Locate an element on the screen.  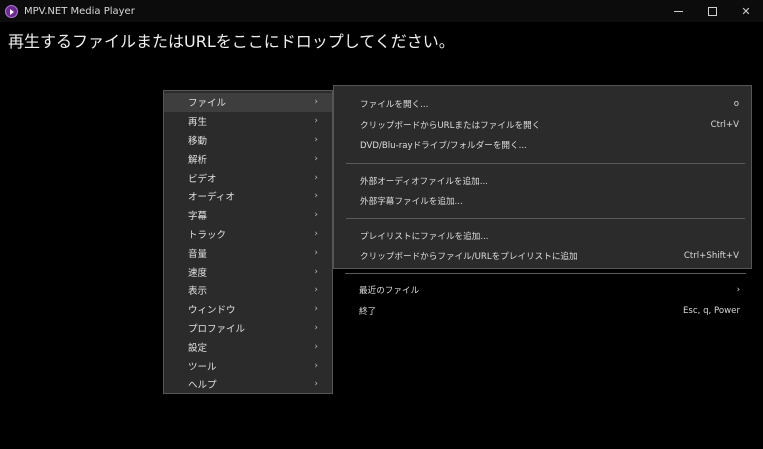
menu-item-label: 字幕 is located at coordinates (198, 217).